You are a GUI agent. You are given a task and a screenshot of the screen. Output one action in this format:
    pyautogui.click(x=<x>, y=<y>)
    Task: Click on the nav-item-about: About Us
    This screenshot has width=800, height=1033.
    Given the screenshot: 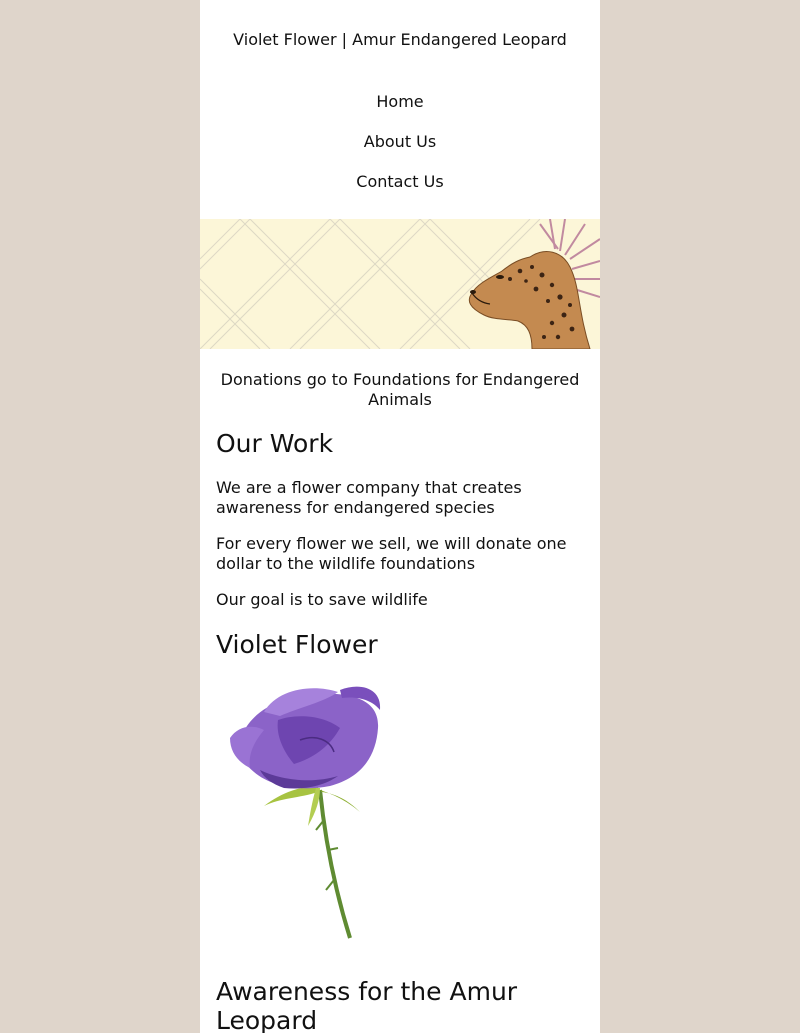 What is the action you would take?
    pyautogui.click(x=400, y=152)
    